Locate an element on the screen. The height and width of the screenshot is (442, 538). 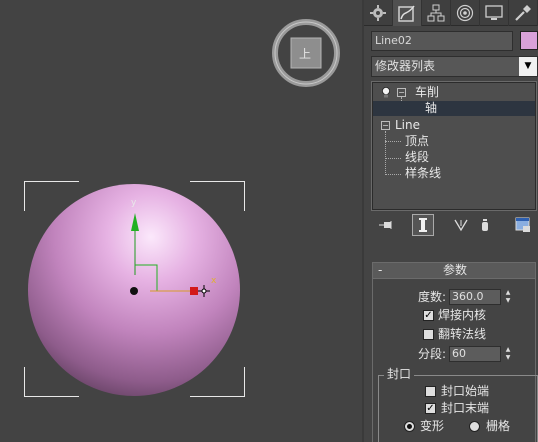
x-axis-label: x is located at coordinates (214, 281).